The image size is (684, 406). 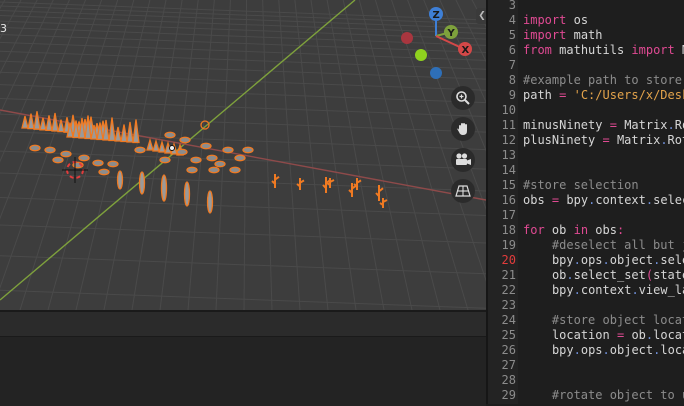 What do you see at coordinates (603, 245) in the screenshot?
I see `code-line: #deselect all but j` at bounding box center [603, 245].